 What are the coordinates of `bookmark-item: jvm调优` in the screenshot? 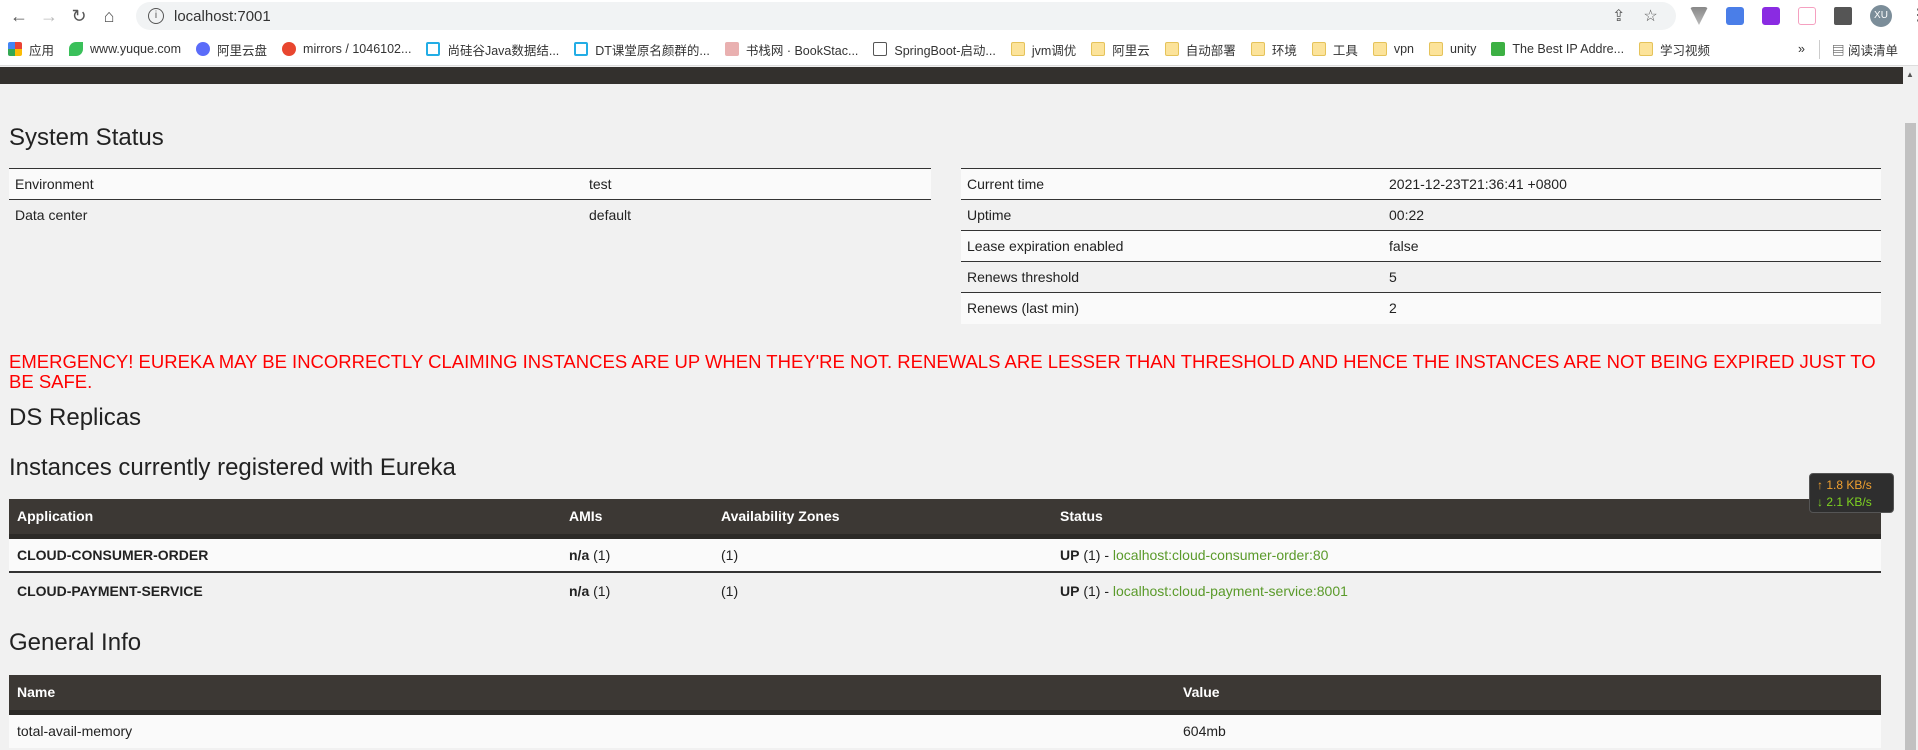 It's located at (1043, 49).